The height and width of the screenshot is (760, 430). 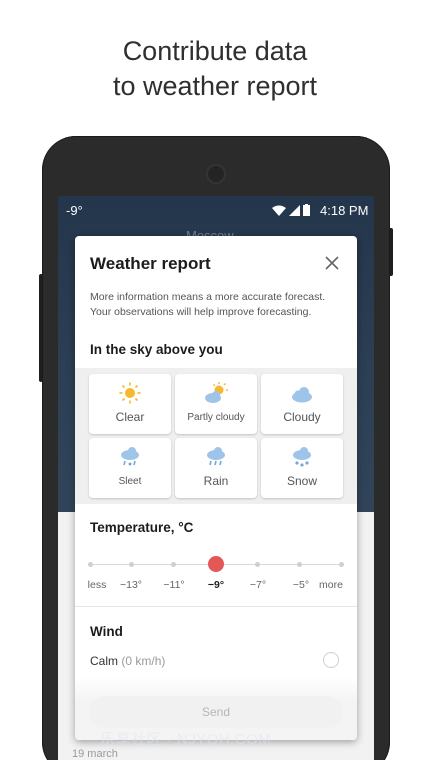 What do you see at coordinates (294, 210) in the screenshot?
I see `signal-icon` at bounding box center [294, 210].